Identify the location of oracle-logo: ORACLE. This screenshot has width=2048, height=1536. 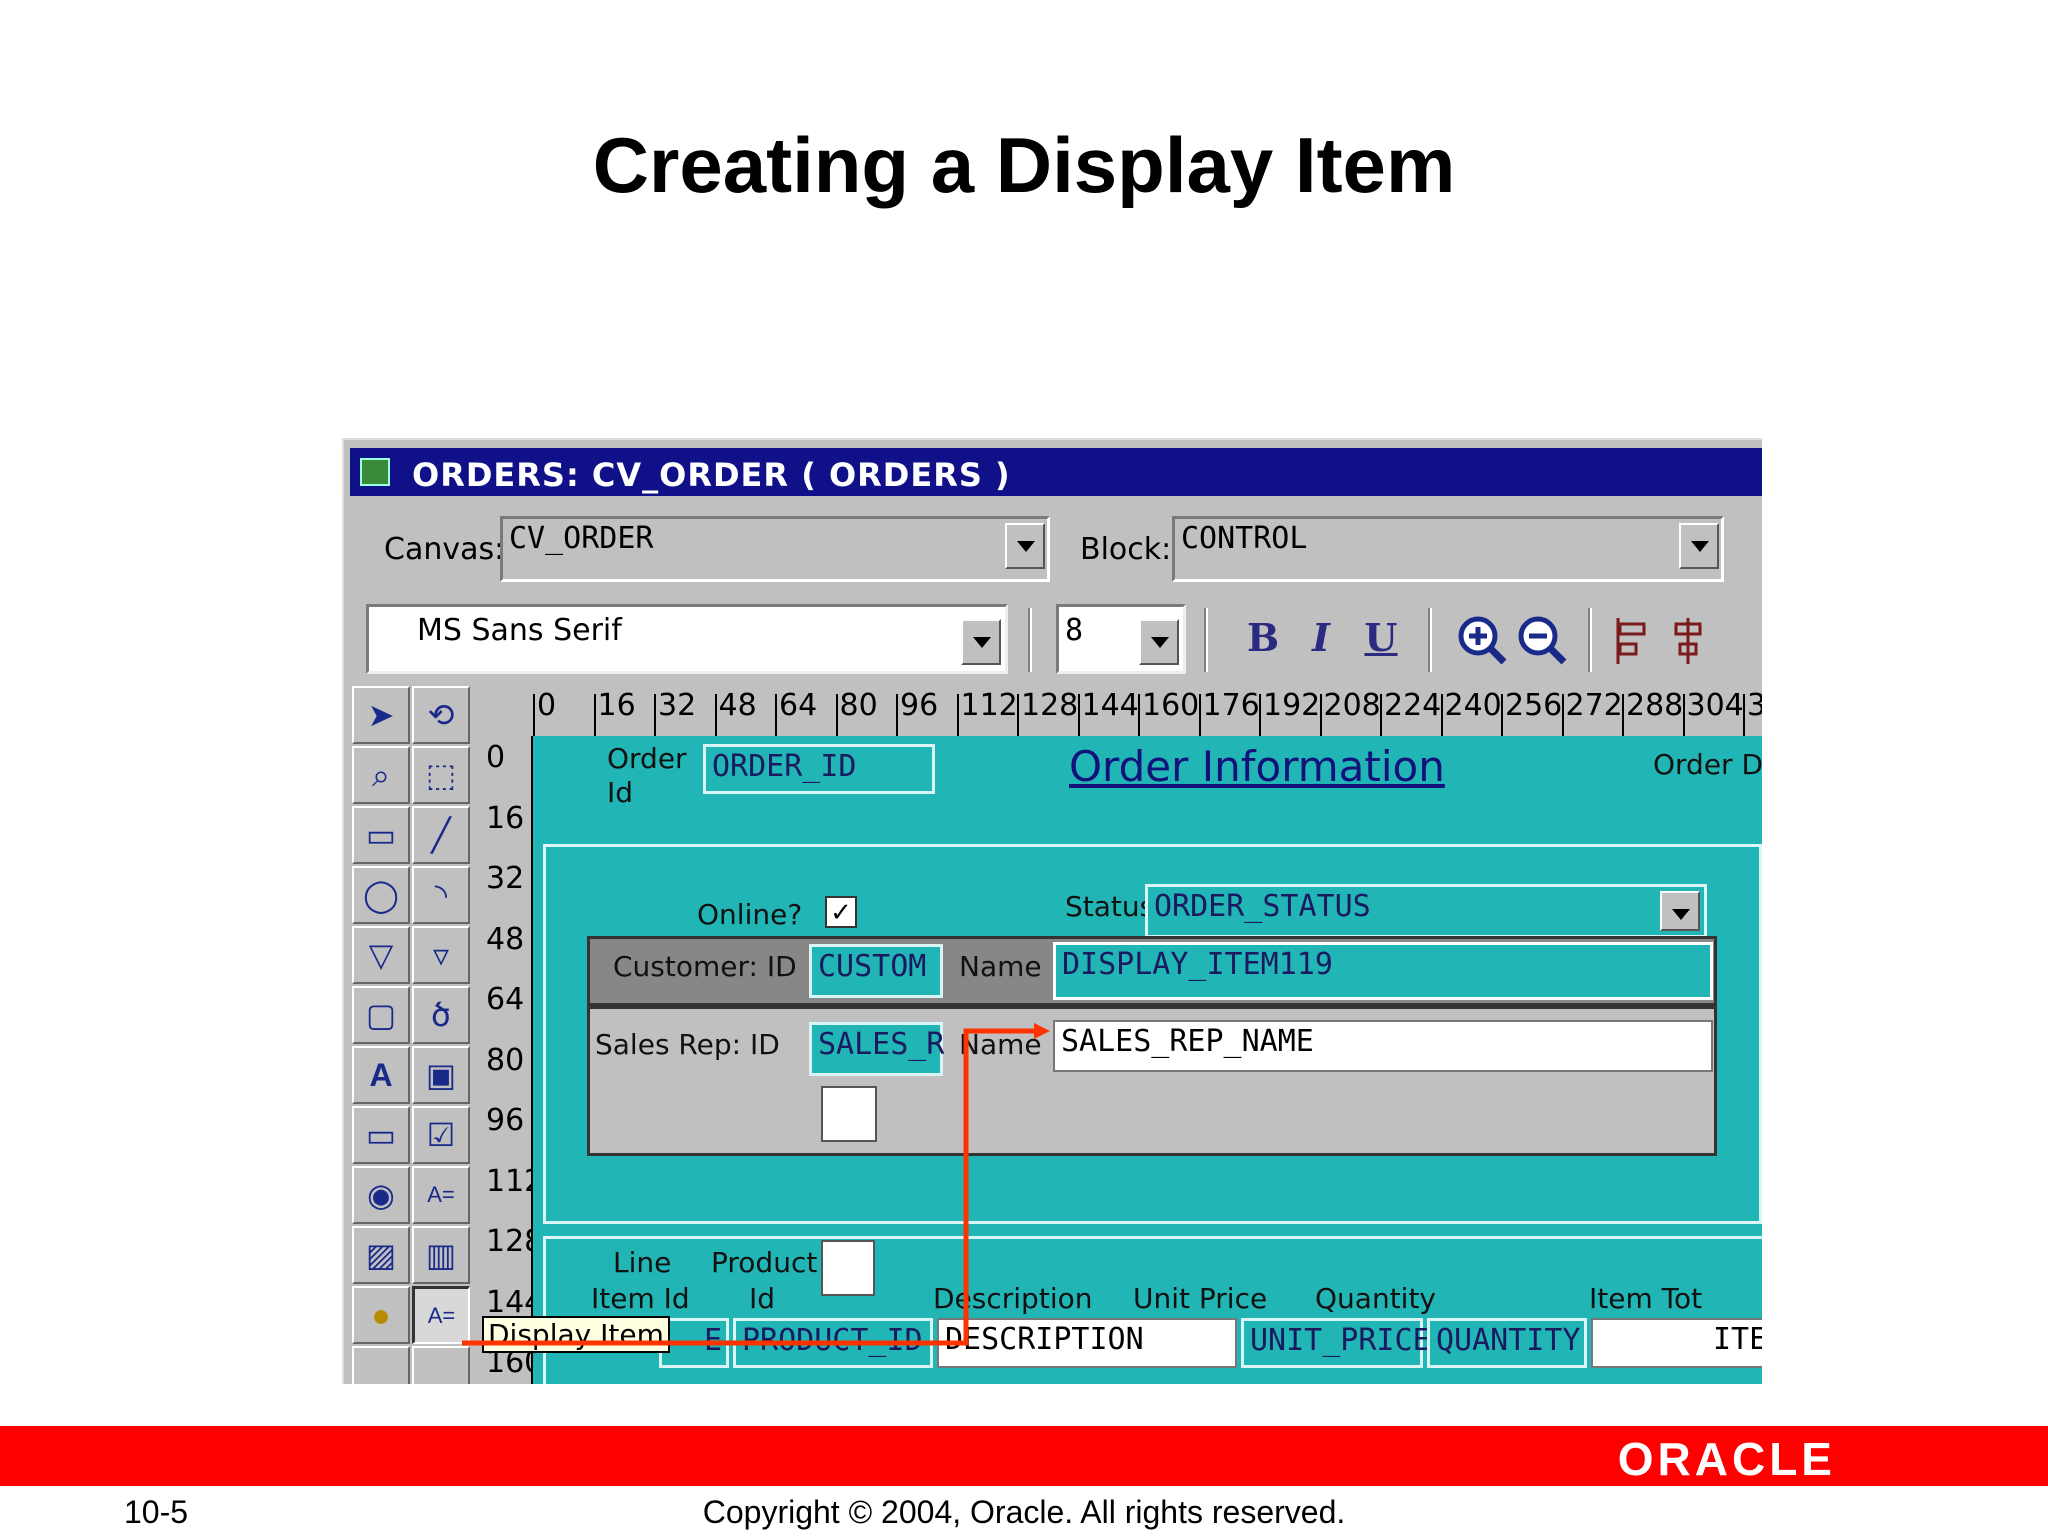
(1726, 1459).